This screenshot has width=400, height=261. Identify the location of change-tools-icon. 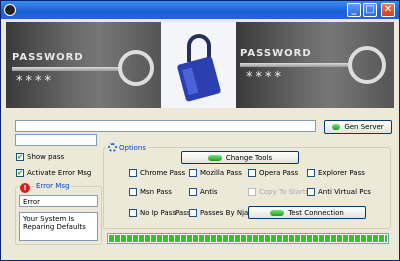
(214, 157).